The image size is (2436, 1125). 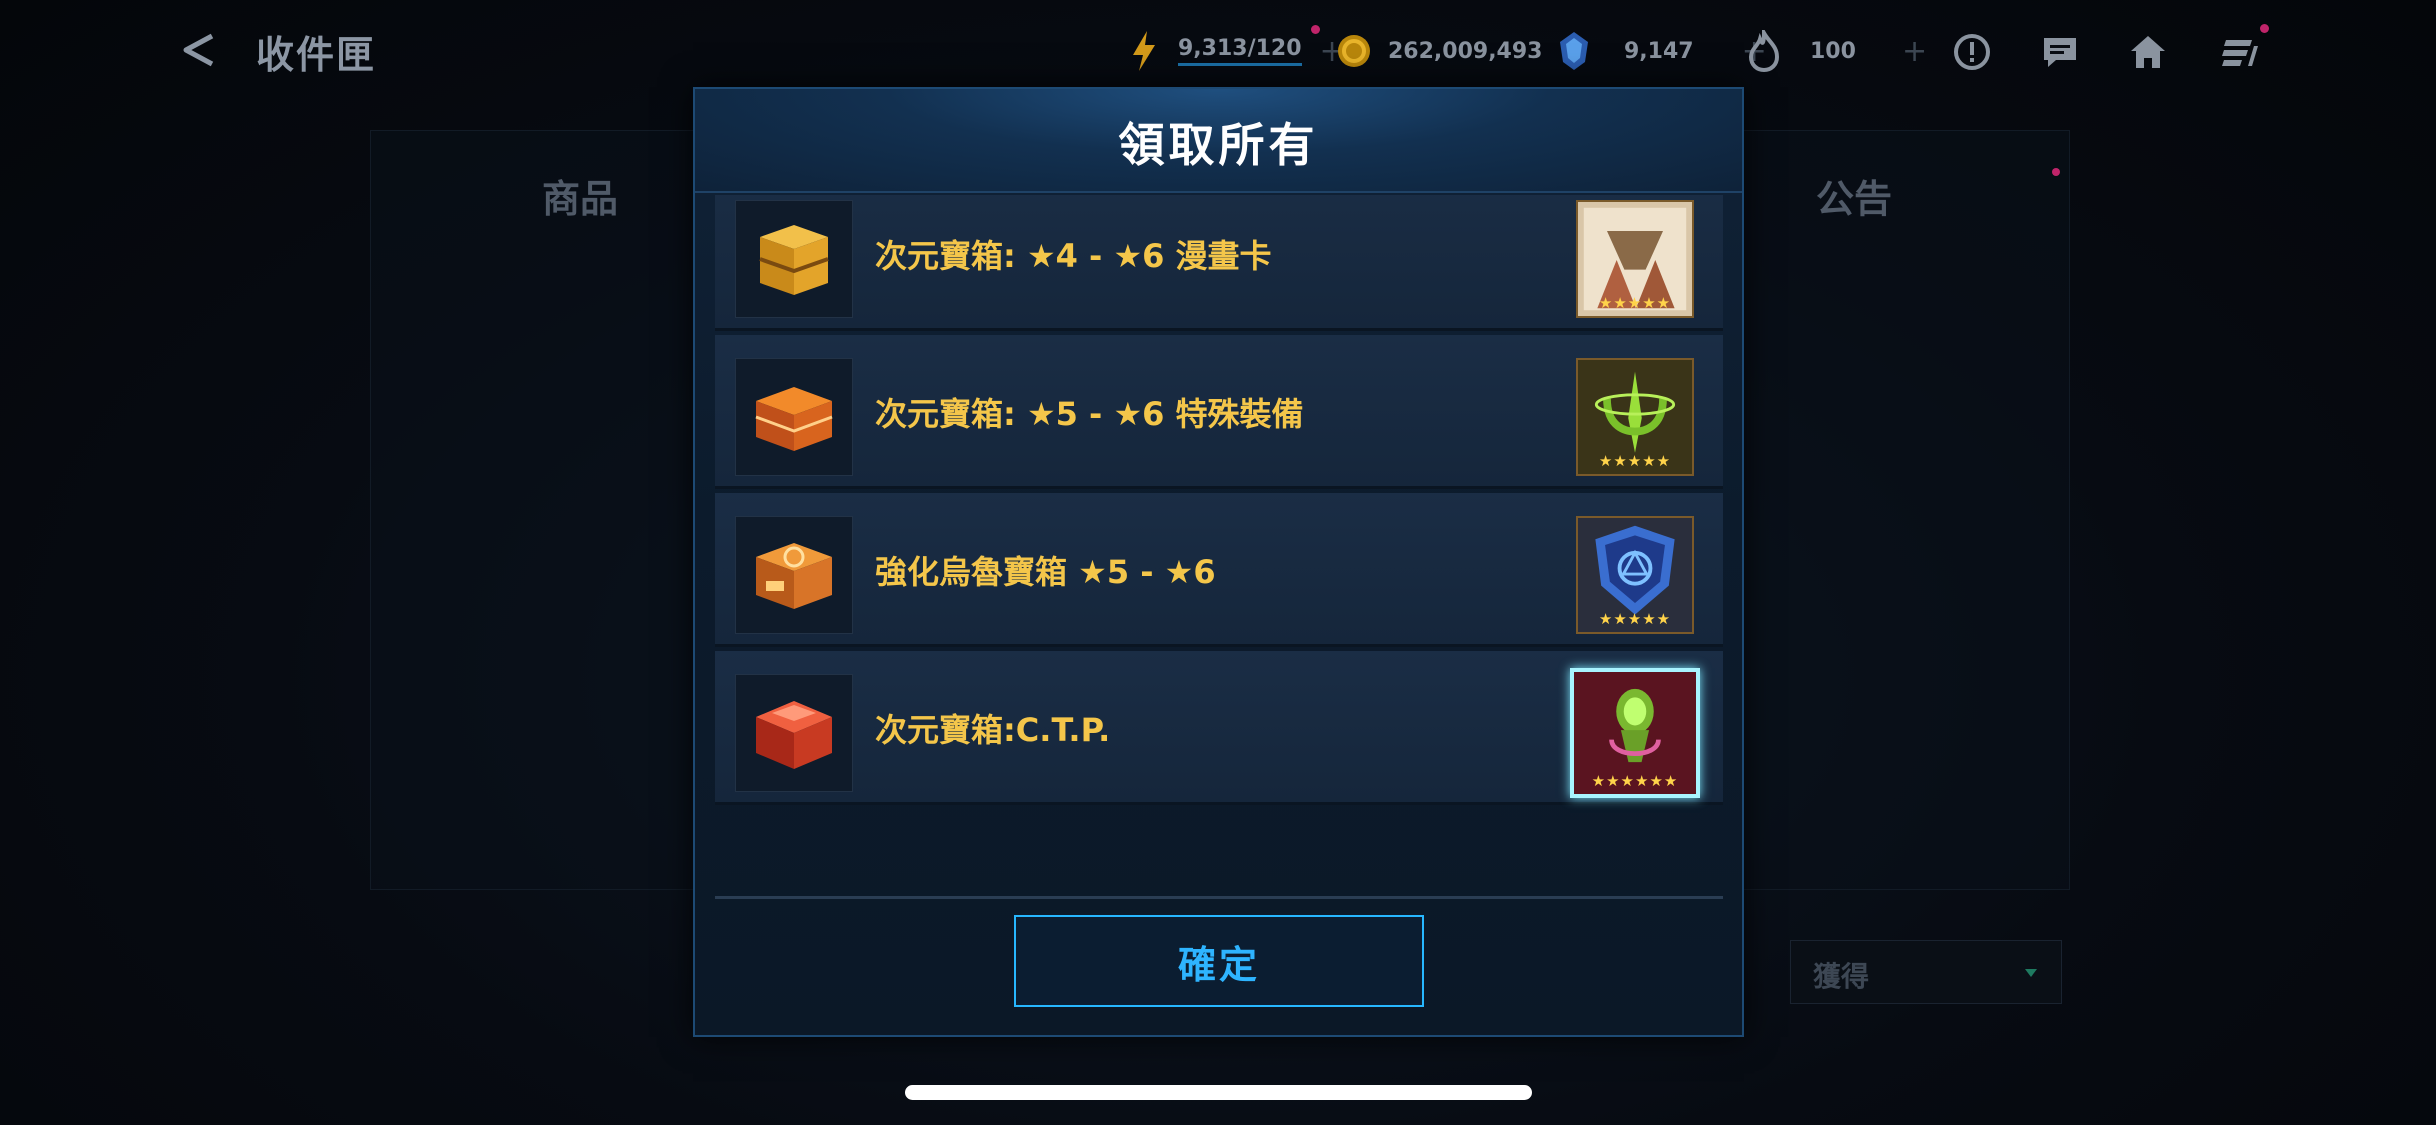 I want to click on green-gear-icon: ★★★★★, so click(x=1635, y=417).